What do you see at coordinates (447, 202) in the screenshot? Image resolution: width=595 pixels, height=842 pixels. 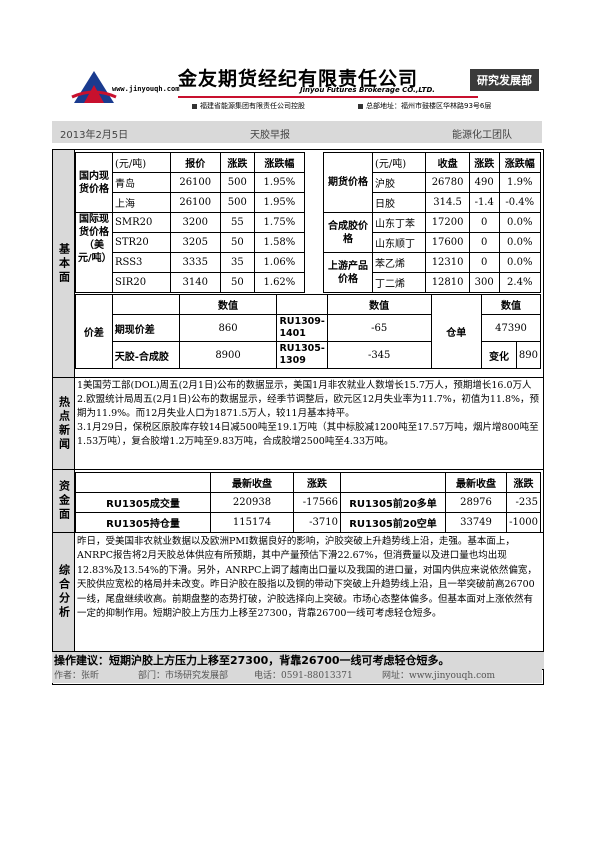 I see `futures-close: 314.5` at bounding box center [447, 202].